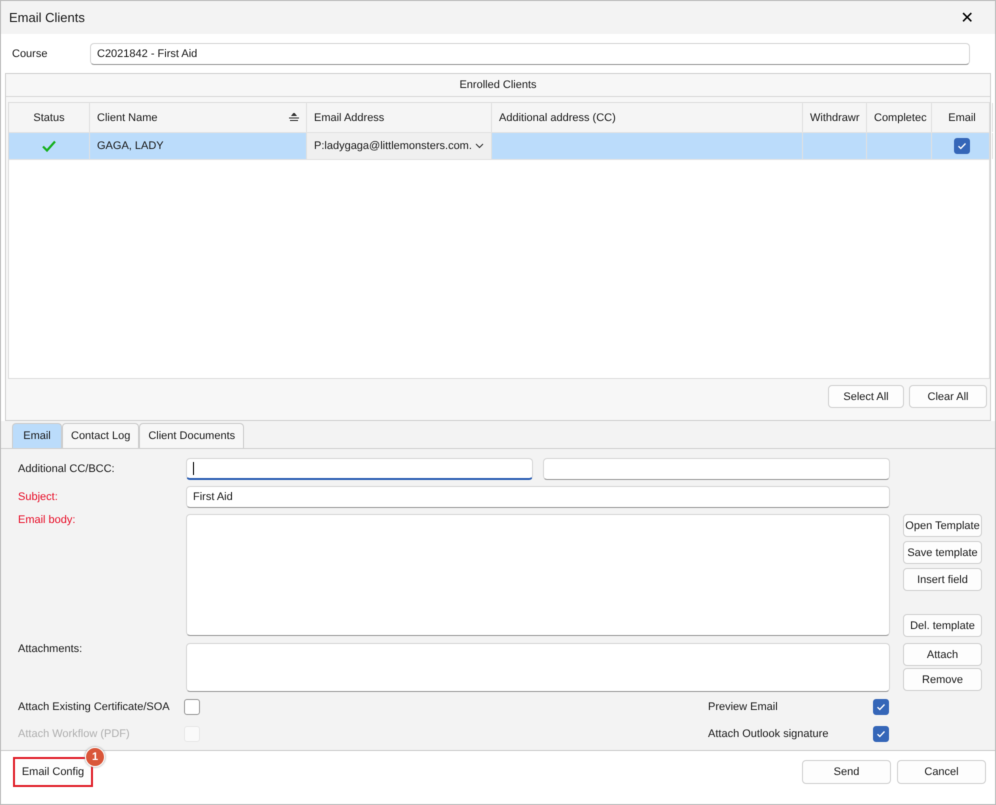  Describe the element at coordinates (538, 575) in the screenshot. I see `body-field` at that location.